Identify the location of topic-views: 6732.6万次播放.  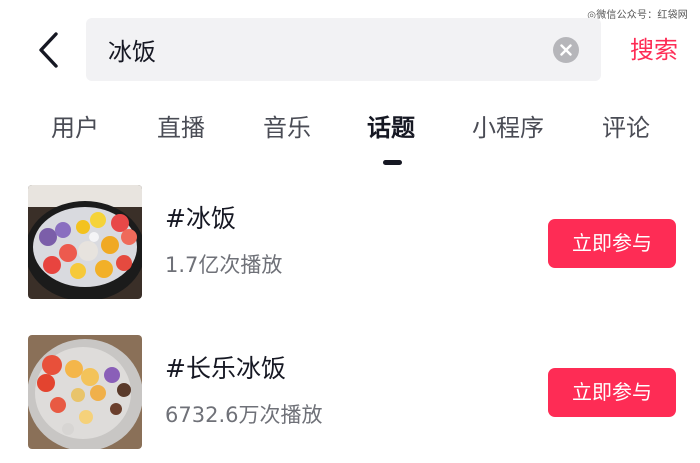
(244, 415).